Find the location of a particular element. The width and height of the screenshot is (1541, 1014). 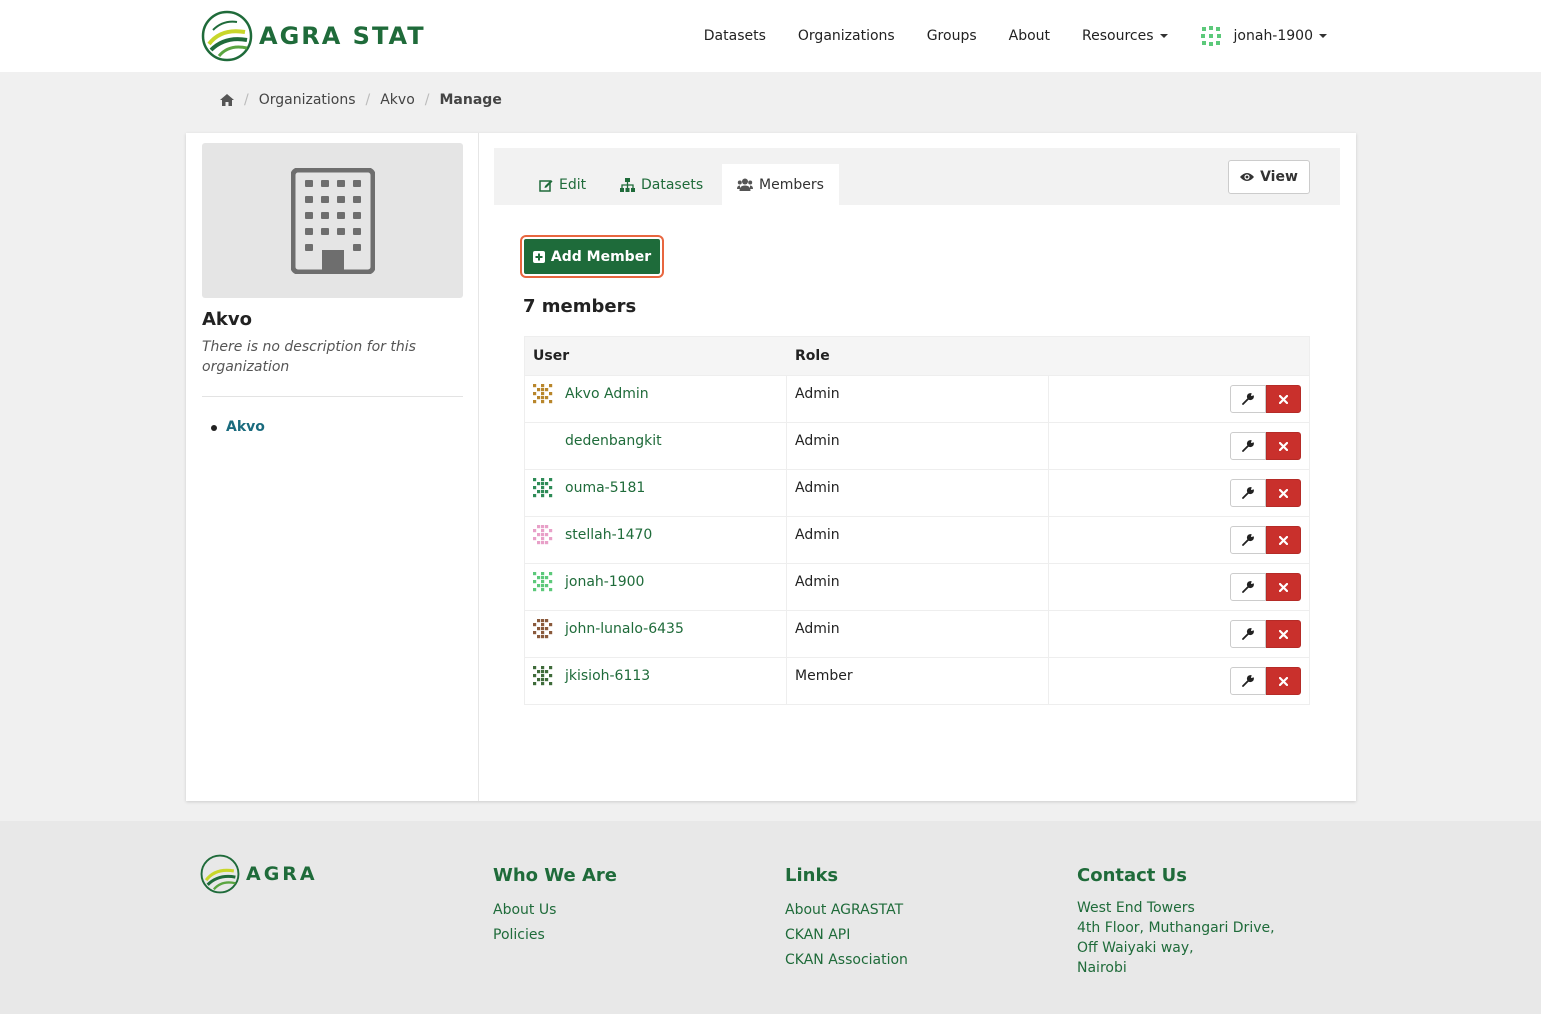

tab-edit: Edit is located at coordinates (562, 184).